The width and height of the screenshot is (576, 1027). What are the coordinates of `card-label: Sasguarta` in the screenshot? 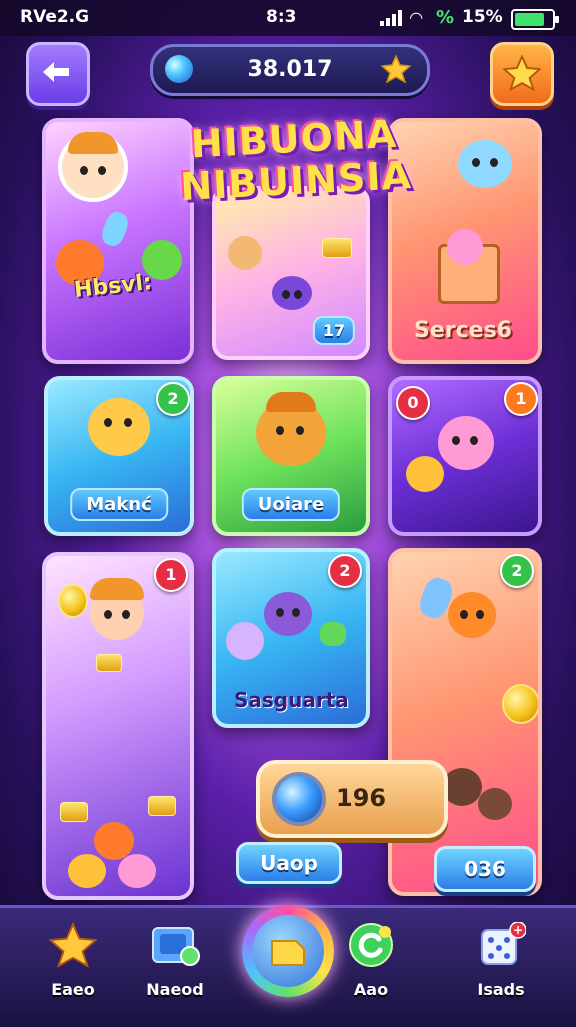 It's located at (291, 700).